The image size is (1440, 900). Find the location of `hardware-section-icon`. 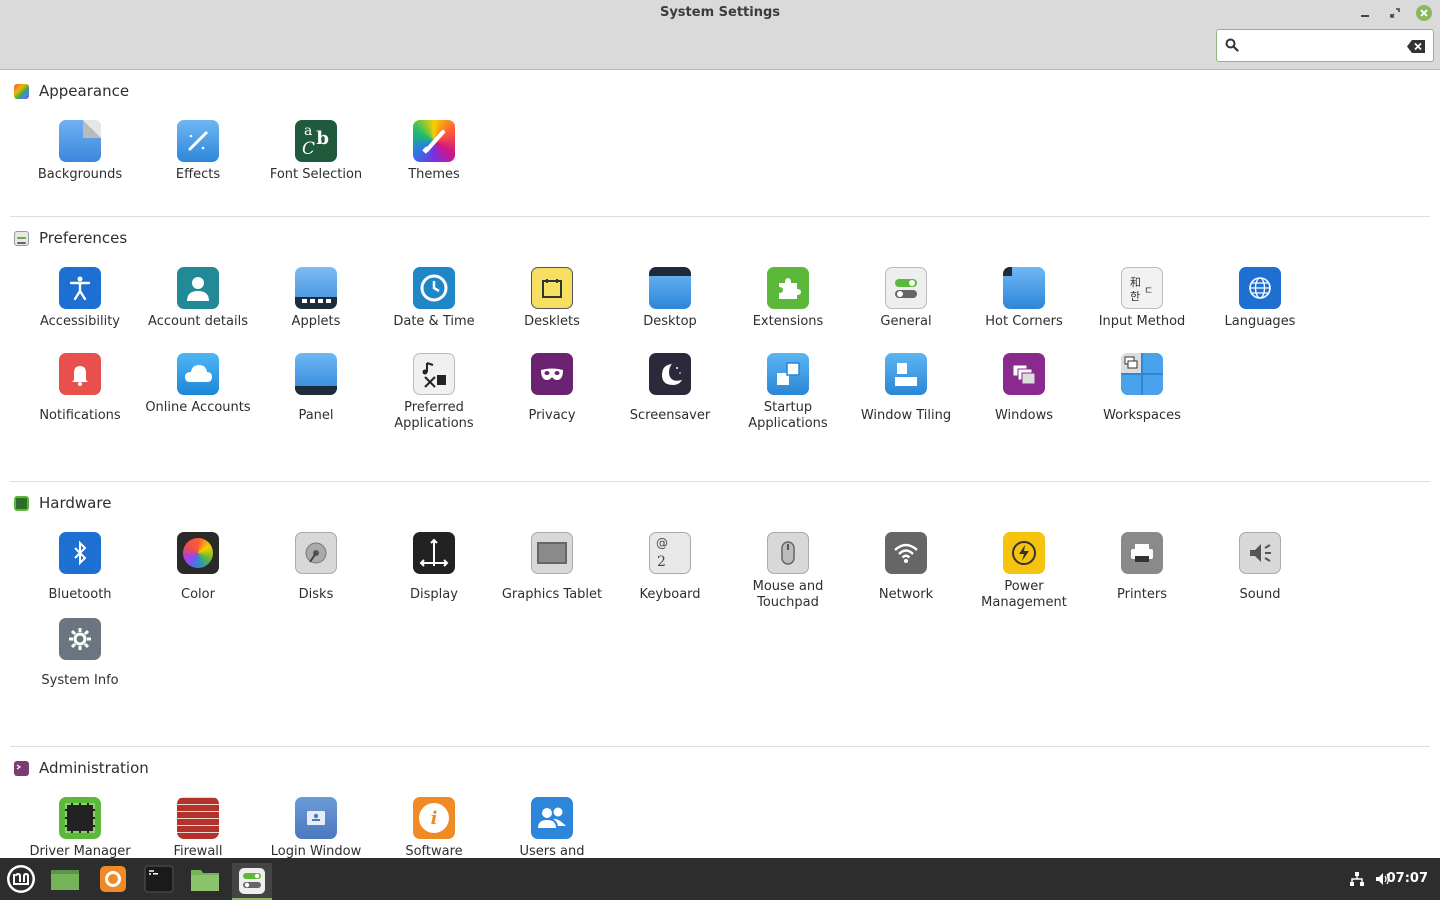

hardware-section-icon is located at coordinates (21, 503).